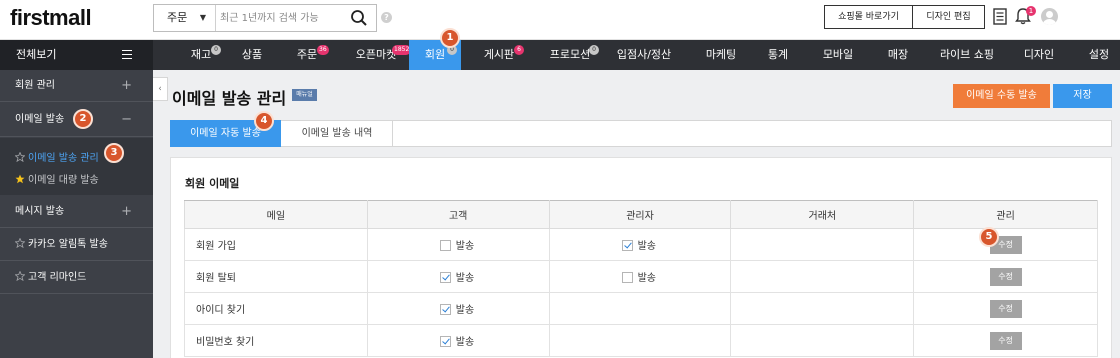 Image resolution: width=1120 pixels, height=358 pixels. Describe the element at coordinates (280, 18) in the screenshot. I see `search-input` at that location.